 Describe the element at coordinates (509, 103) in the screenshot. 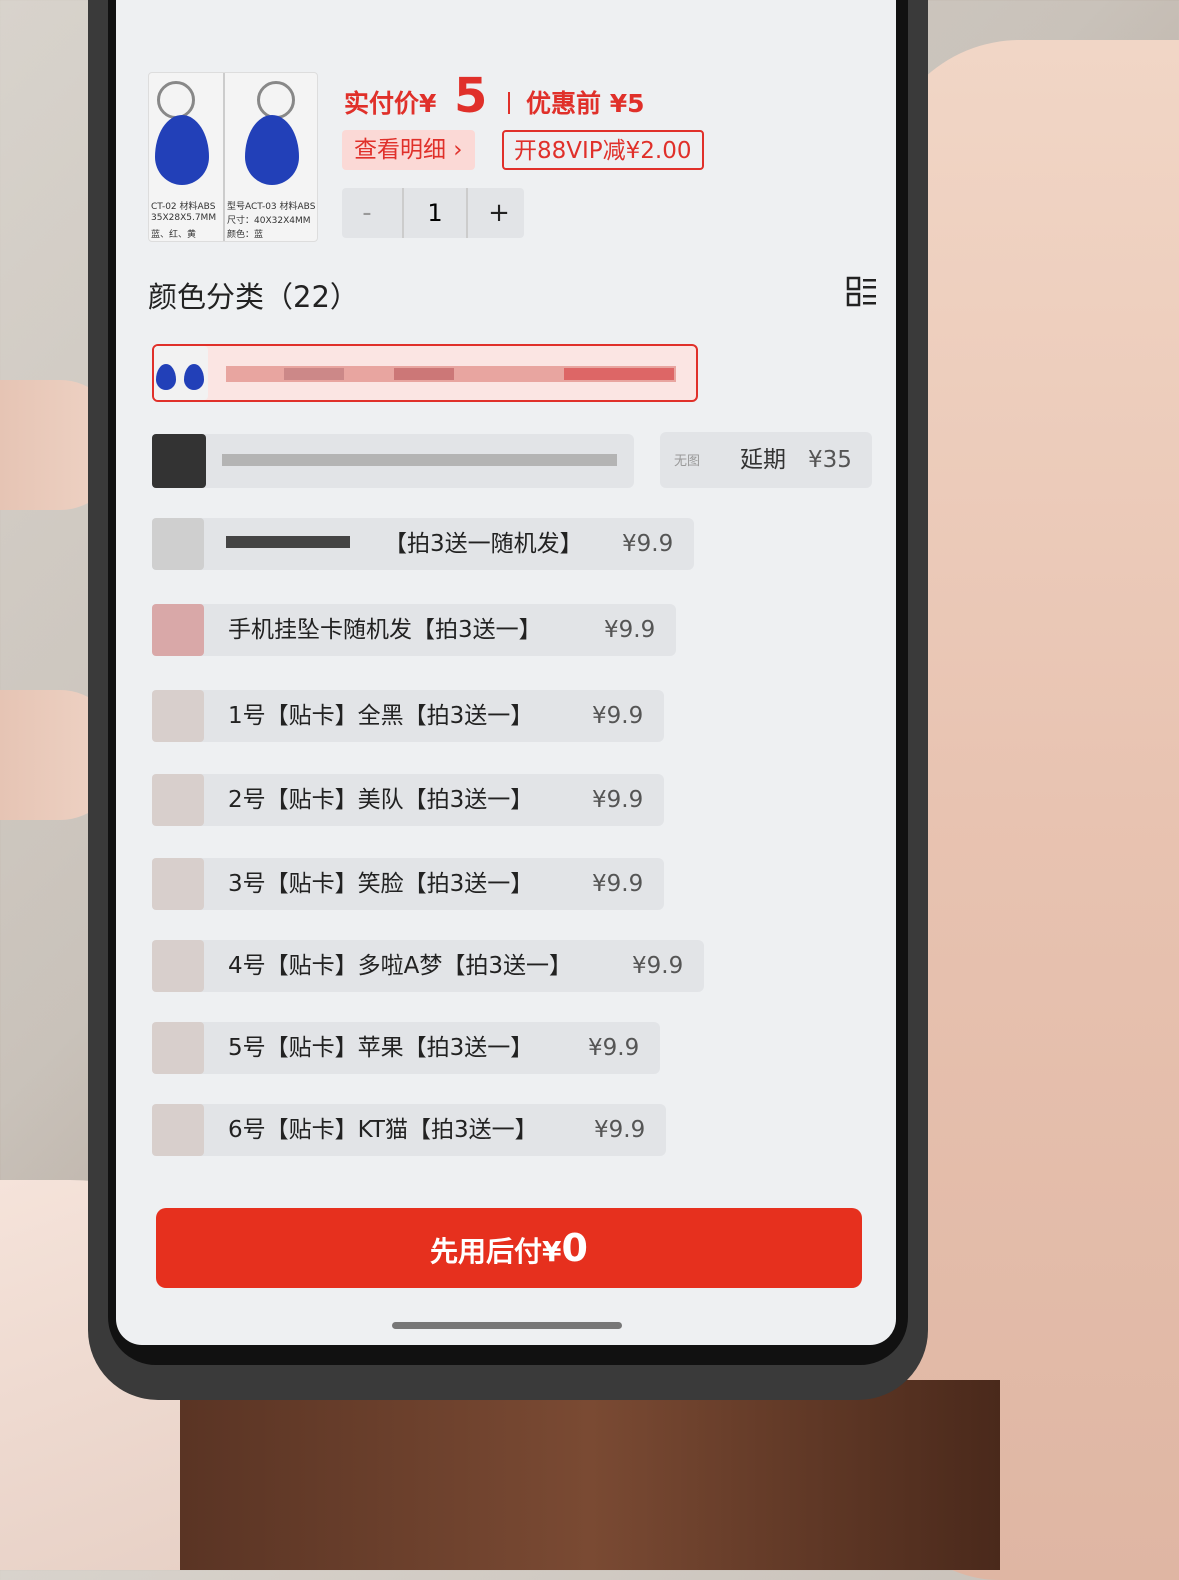

I see `price-separator` at that location.